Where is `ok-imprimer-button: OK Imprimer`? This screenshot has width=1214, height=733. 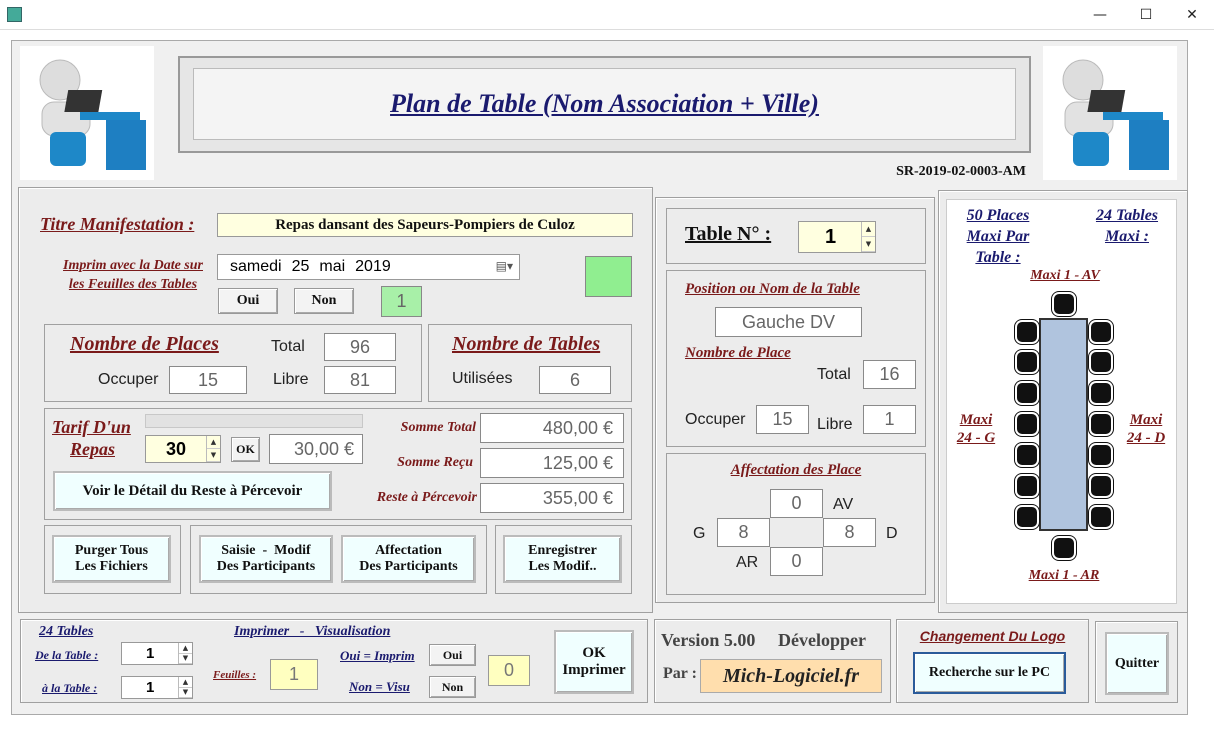 ok-imprimer-button: OK Imprimer is located at coordinates (594, 662).